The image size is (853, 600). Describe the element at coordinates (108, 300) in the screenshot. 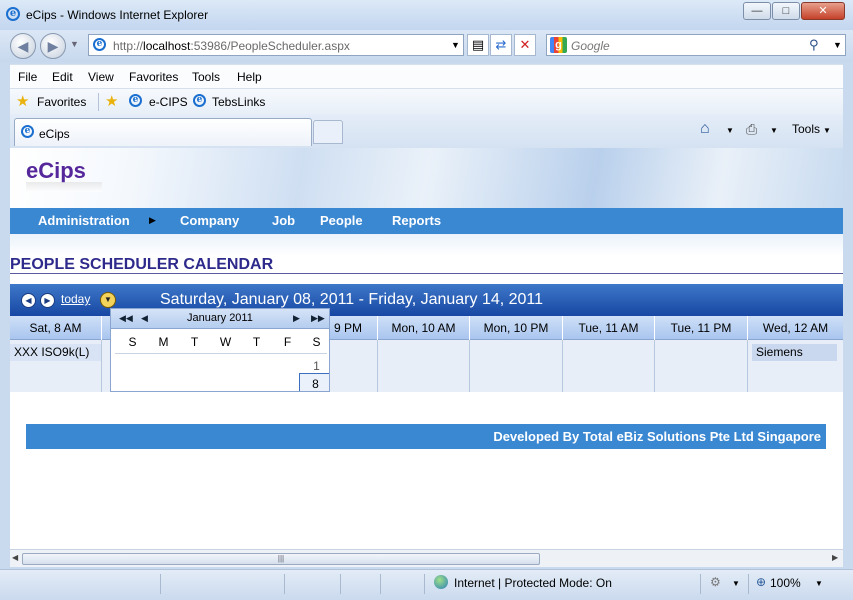

I see `calendar-dropdown-icon: ▼` at that location.